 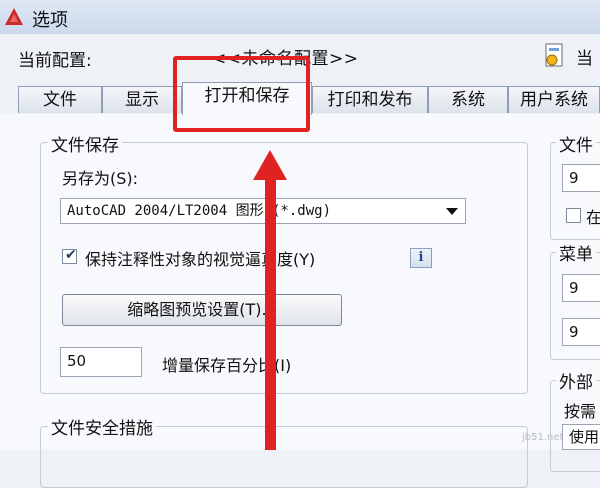 I want to click on drawing-file-icon, so click(x=554, y=55).